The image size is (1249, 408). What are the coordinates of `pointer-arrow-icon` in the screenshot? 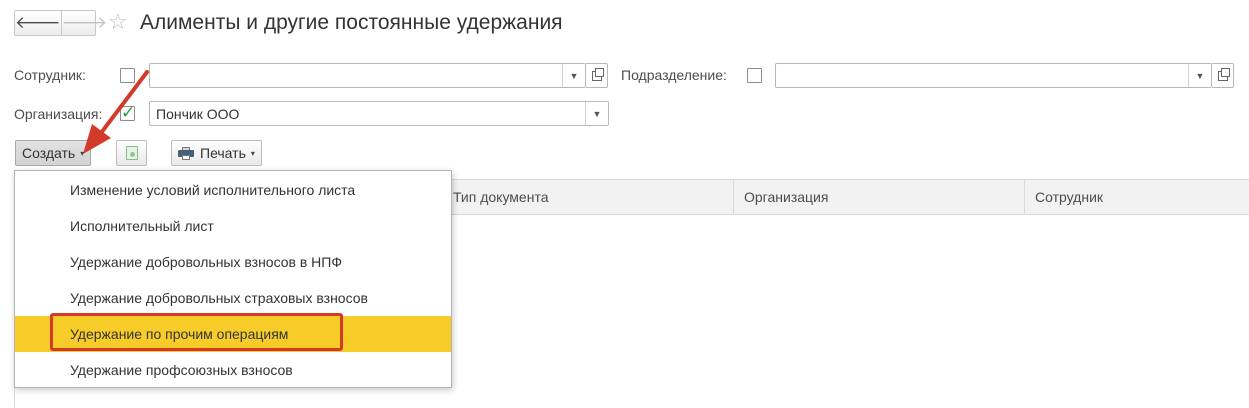 It's located at (116, 112).